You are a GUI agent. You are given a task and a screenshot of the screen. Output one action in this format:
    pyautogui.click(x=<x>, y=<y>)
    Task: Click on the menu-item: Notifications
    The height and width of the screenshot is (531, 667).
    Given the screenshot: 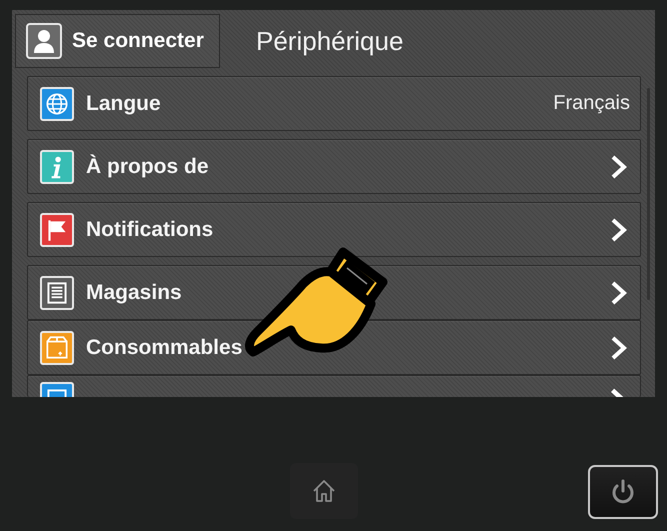 What is the action you would take?
    pyautogui.click(x=334, y=229)
    